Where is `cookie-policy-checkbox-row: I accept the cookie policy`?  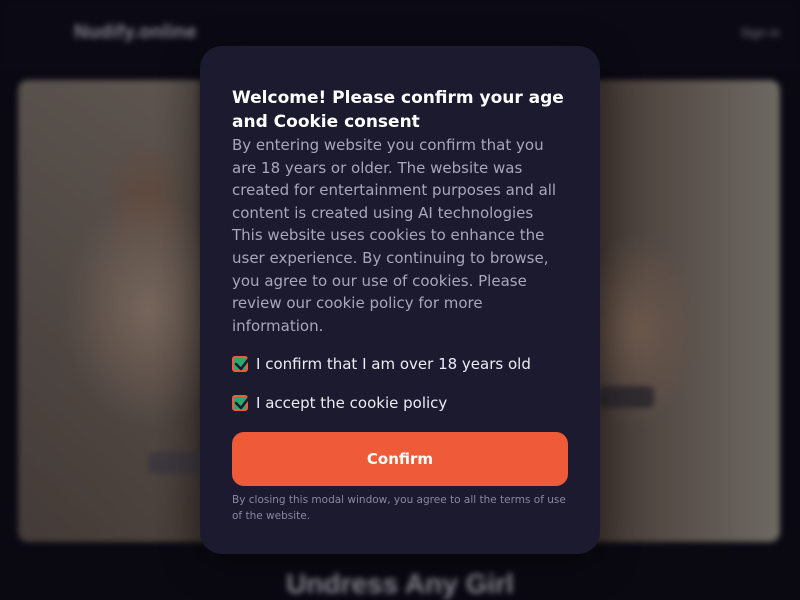 cookie-policy-checkbox-row: I accept the cookie policy is located at coordinates (400, 403).